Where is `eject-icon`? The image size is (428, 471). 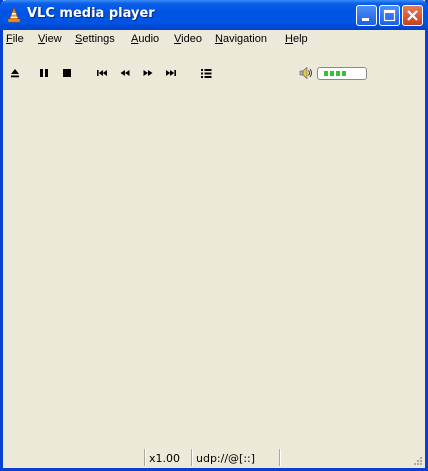 eject-icon is located at coordinates (15, 73).